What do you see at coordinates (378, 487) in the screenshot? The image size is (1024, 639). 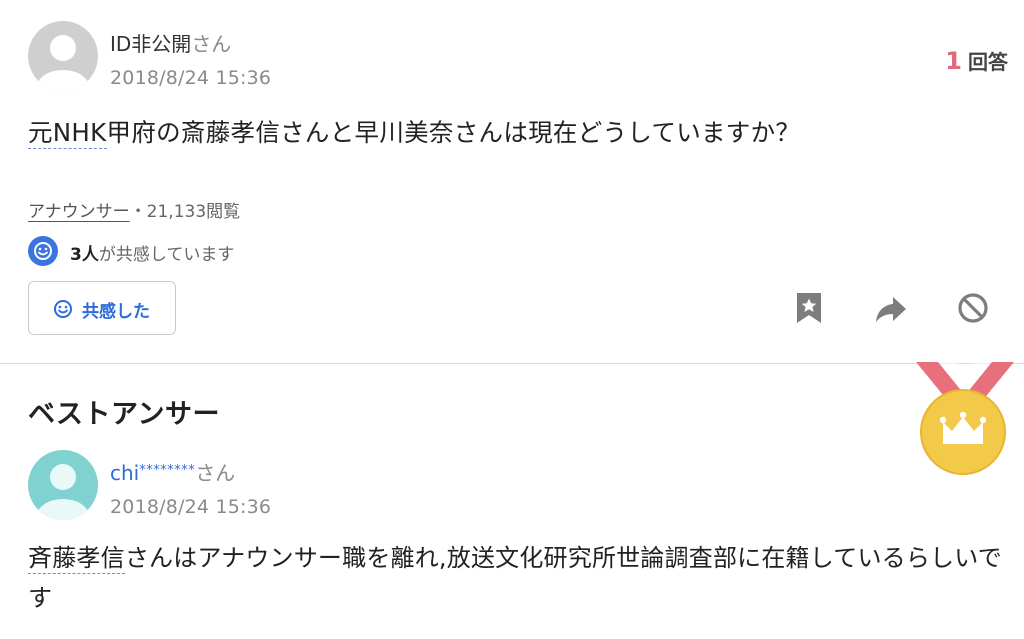 I see `answer-header: chi********さん 2018/8/24 15:36` at bounding box center [378, 487].